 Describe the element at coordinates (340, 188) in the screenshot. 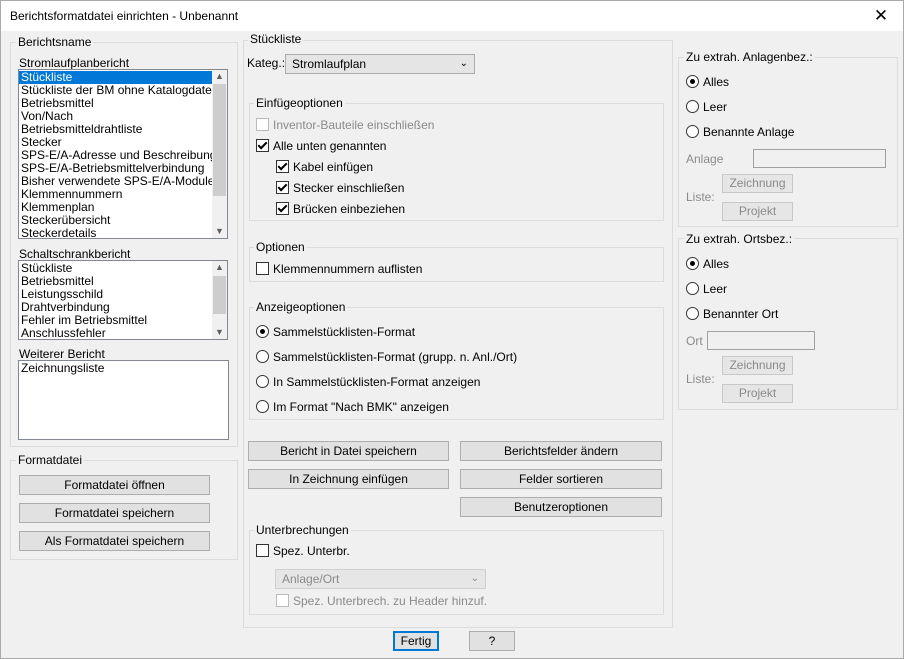

I see `stecker-checkbox: Stecker einschließen` at that location.